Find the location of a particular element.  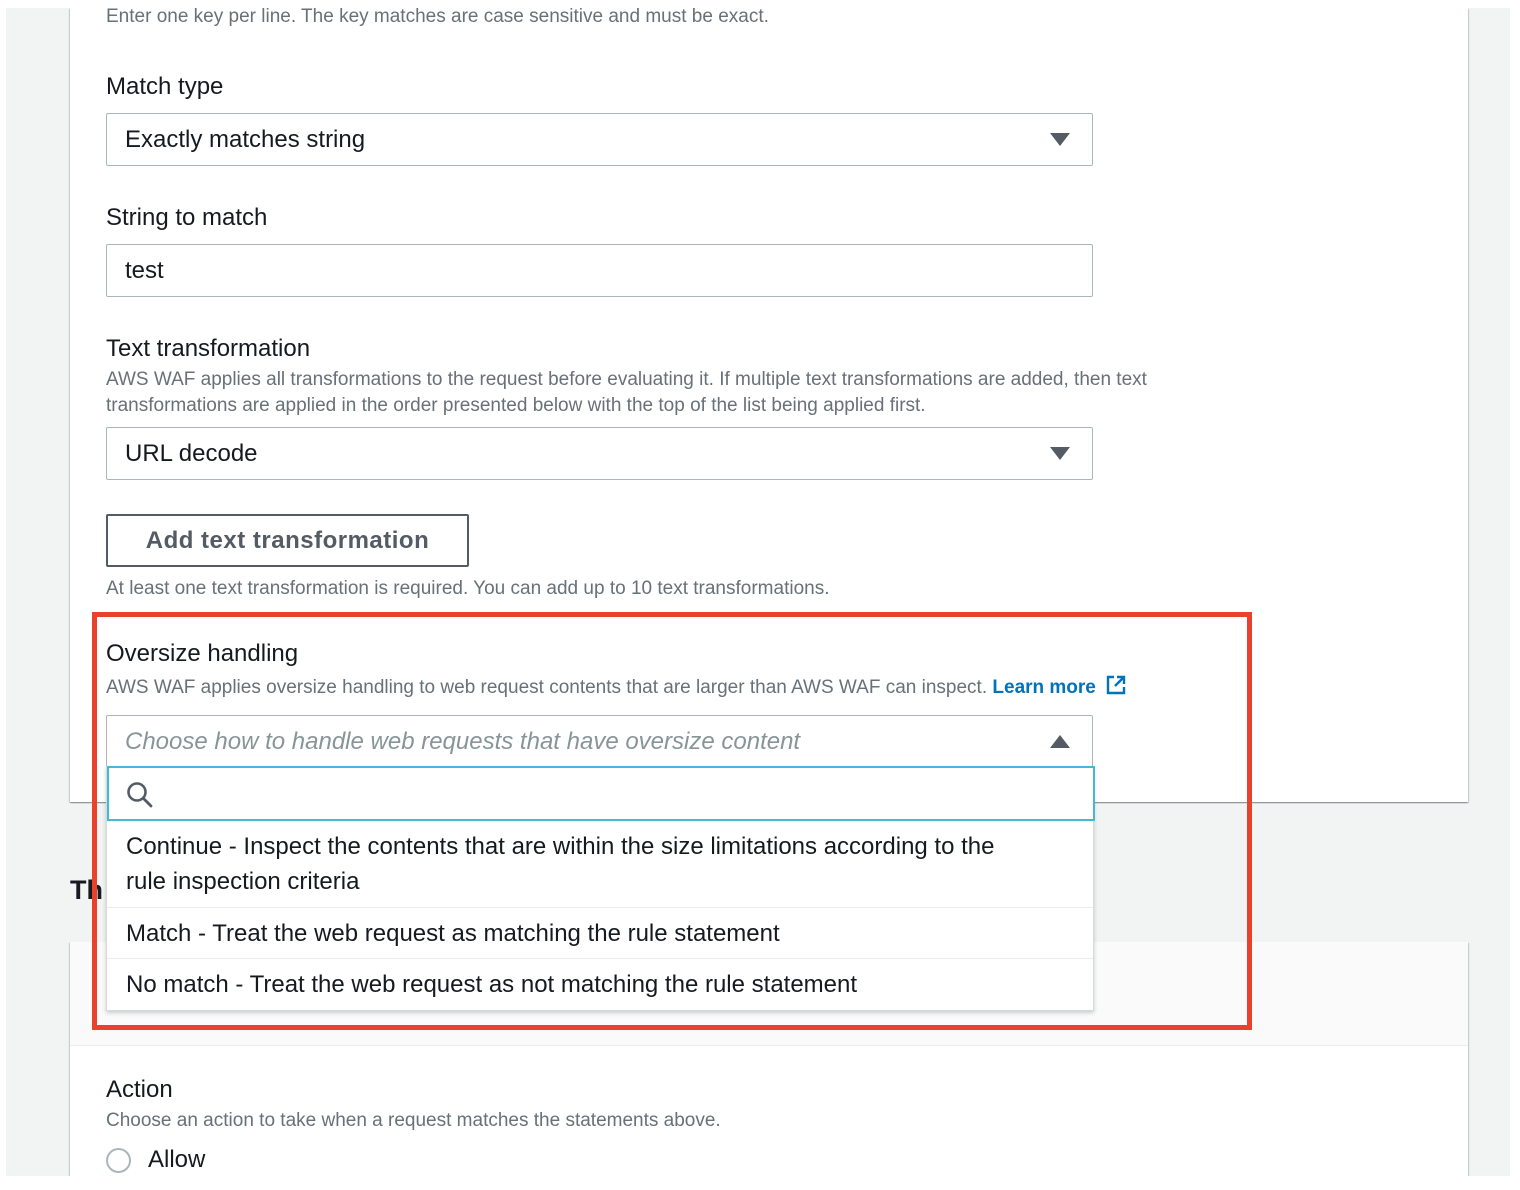

text-transformation-selected-value: URL decode is located at coordinates (191, 453).